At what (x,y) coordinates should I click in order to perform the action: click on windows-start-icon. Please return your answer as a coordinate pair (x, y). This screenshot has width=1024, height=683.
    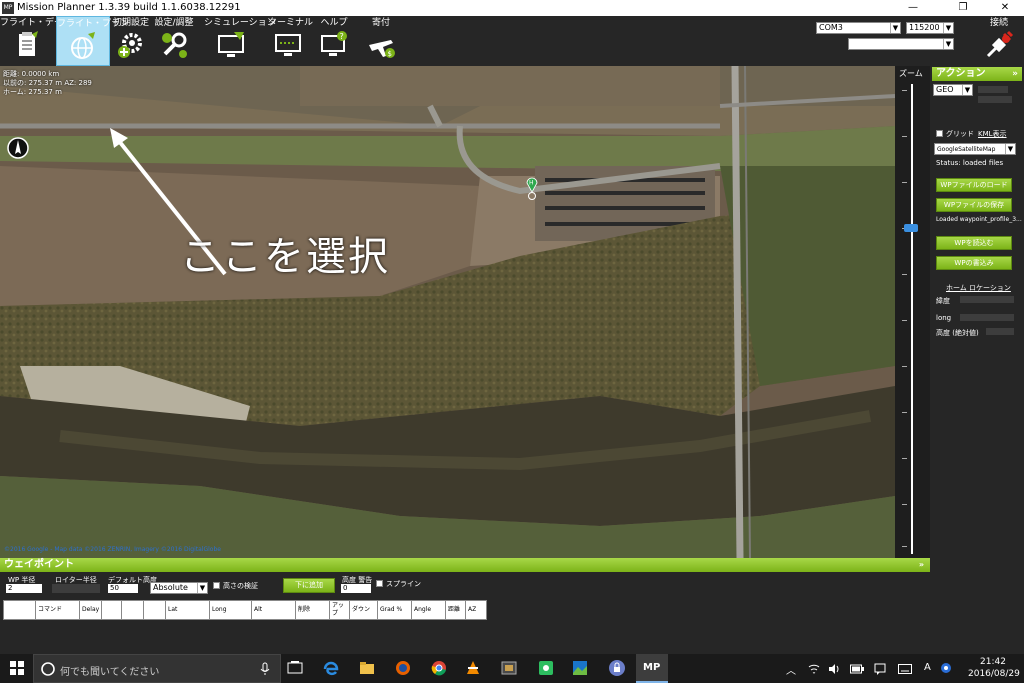
    Looking at the image, I should click on (17, 668).